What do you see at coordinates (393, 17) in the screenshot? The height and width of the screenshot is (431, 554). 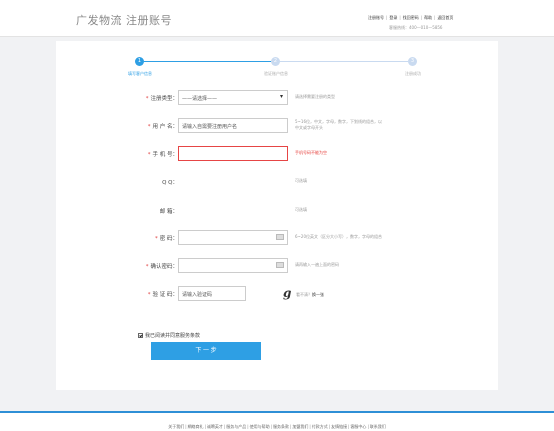 I see `nav-link-login: 登录` at bounding box center [393, 17].